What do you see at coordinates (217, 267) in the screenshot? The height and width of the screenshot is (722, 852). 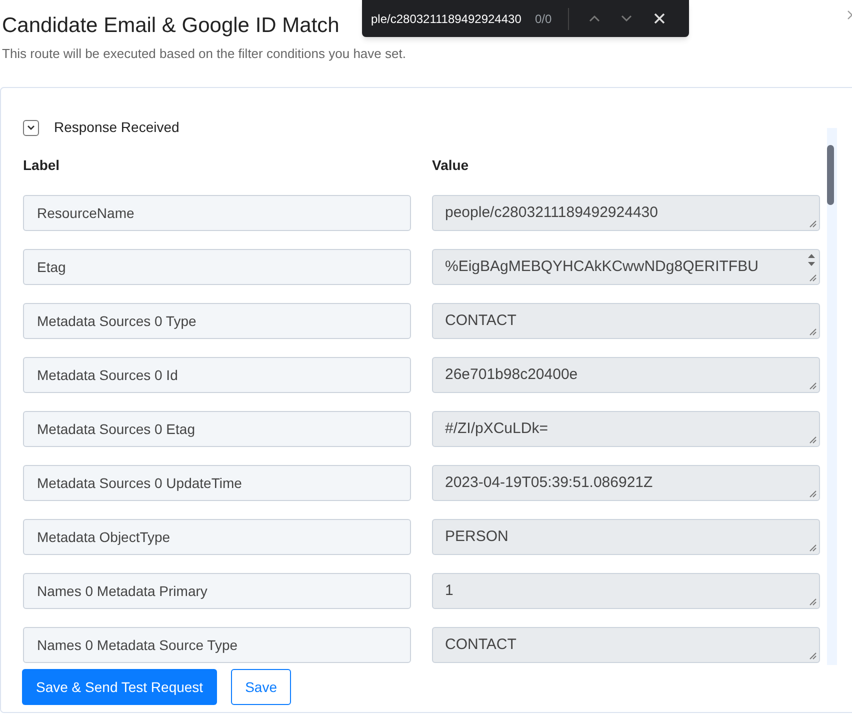 I see `label-field: Etag` at bounding box center [217, 267].